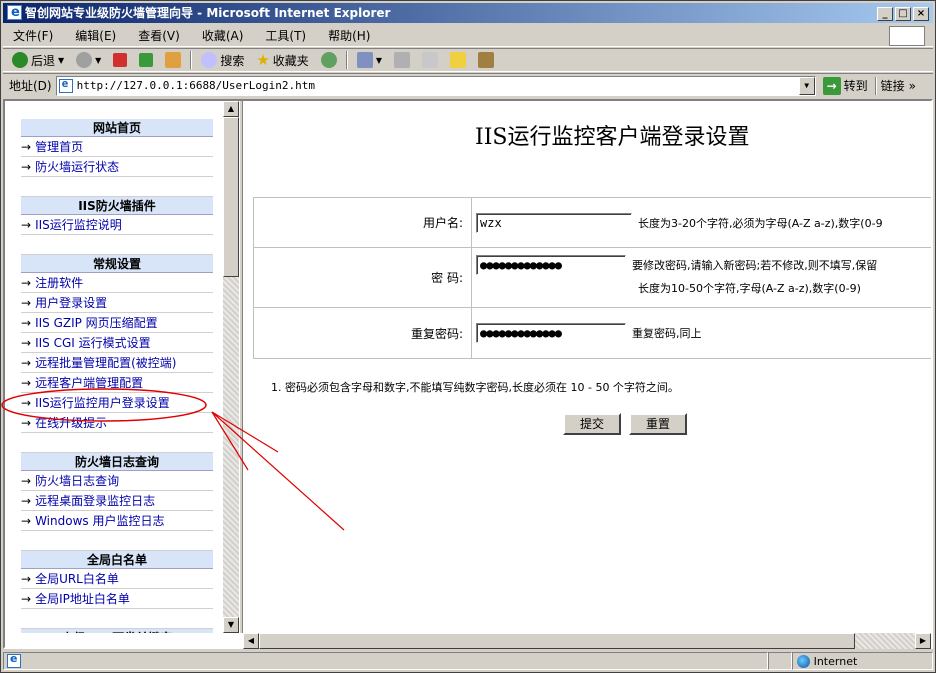 Image resolution: width=936 pixels, height=673 pixels. I want to click on nav-link-label: 全局URL白名单, so click(77, 579).